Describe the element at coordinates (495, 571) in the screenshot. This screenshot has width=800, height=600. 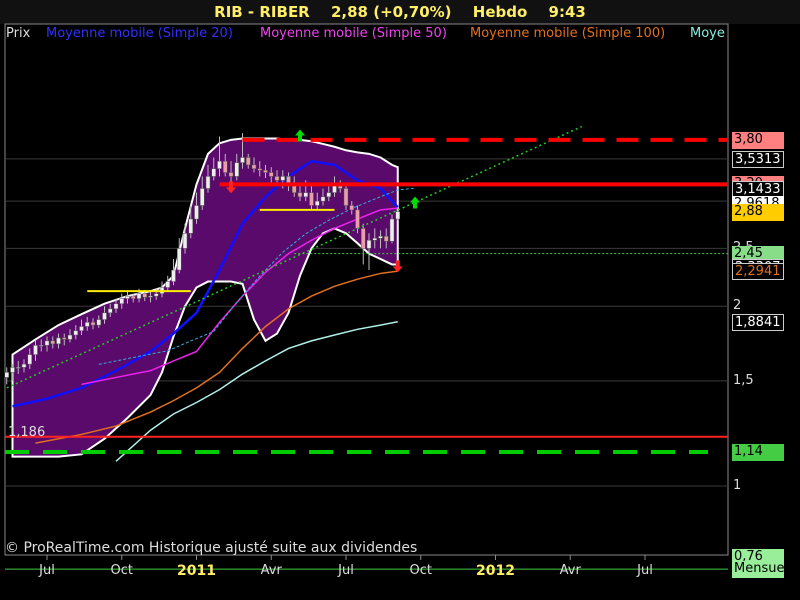
I see `x-tick-label: 2012` at that location.